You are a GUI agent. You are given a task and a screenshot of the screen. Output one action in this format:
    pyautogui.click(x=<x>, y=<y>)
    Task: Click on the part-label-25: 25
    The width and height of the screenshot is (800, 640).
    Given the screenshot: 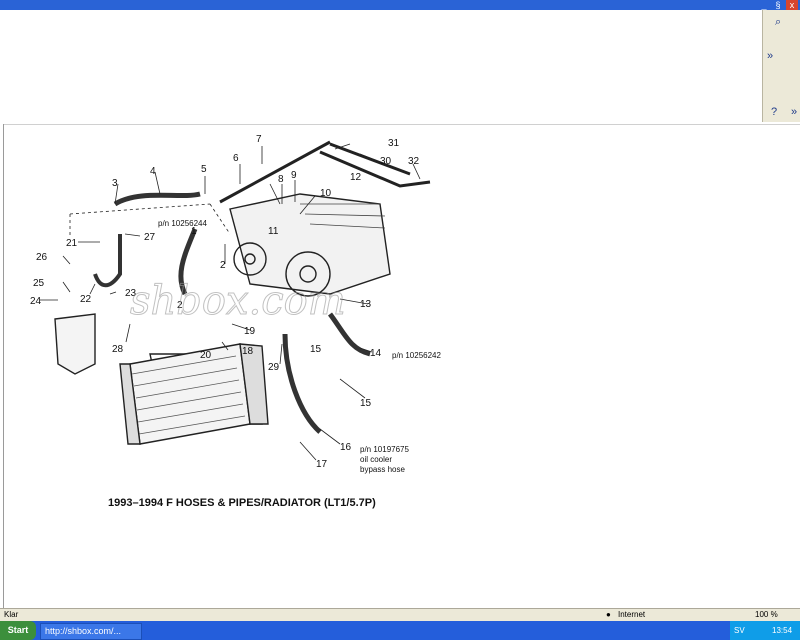 What is the action you would take?
    pyautogui.click(x=39, y=283)
    